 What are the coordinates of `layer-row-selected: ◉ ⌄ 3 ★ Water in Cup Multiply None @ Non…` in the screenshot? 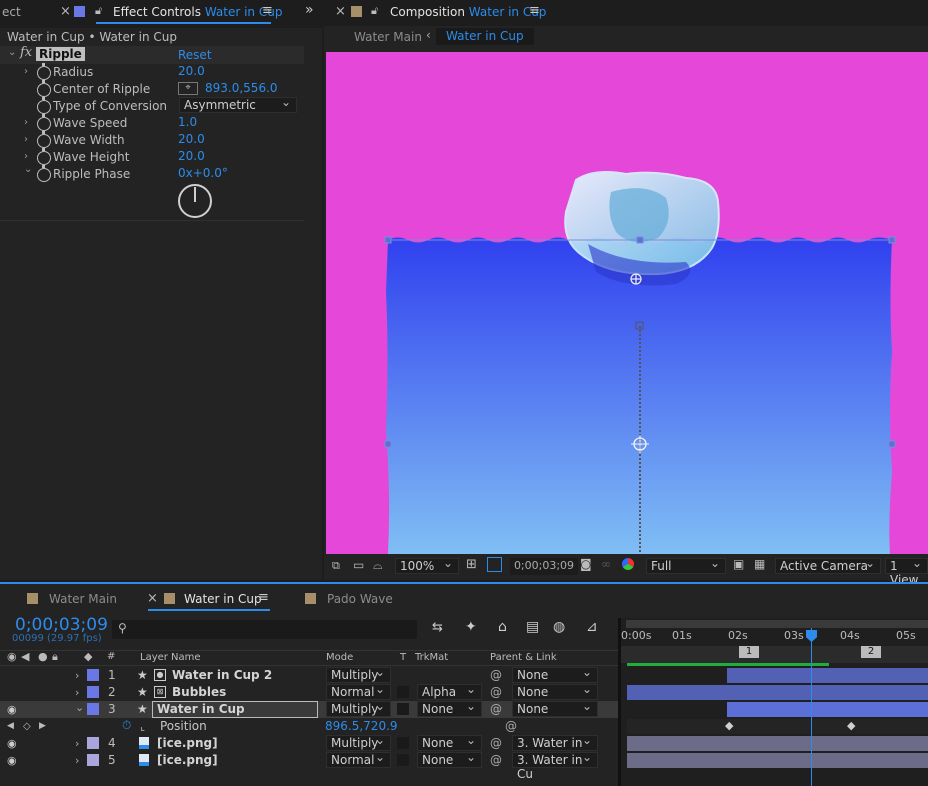 It's located at (309, 708).